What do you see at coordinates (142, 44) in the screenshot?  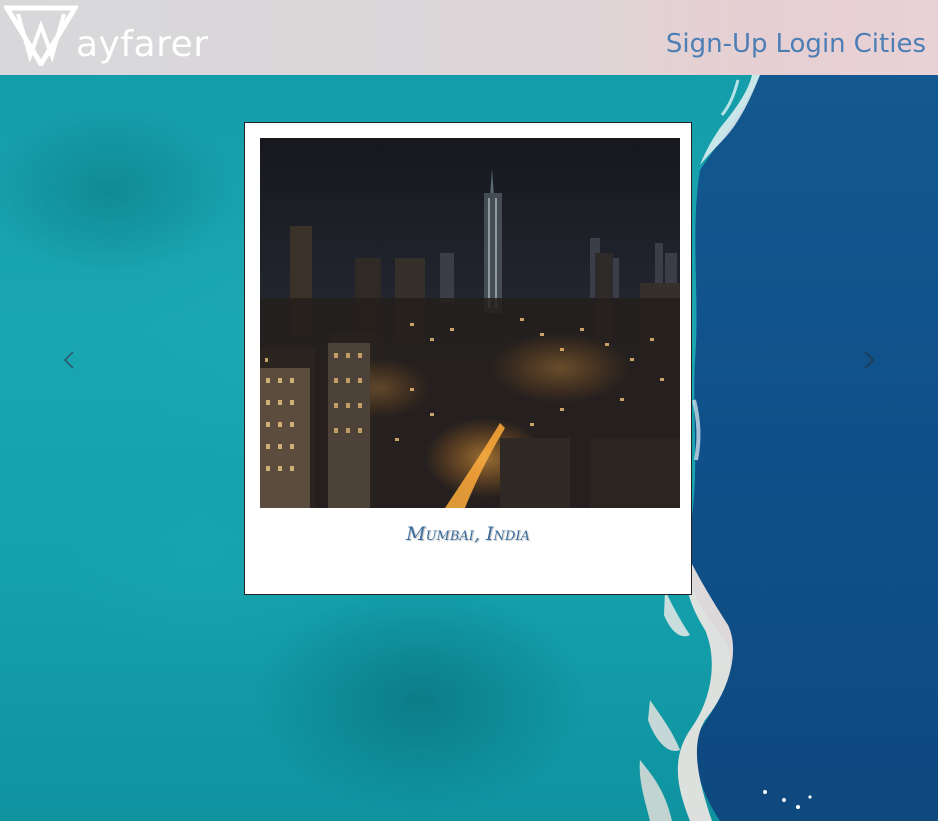 I see `brand-name: ayfarer` at bounding box center [142, 44].